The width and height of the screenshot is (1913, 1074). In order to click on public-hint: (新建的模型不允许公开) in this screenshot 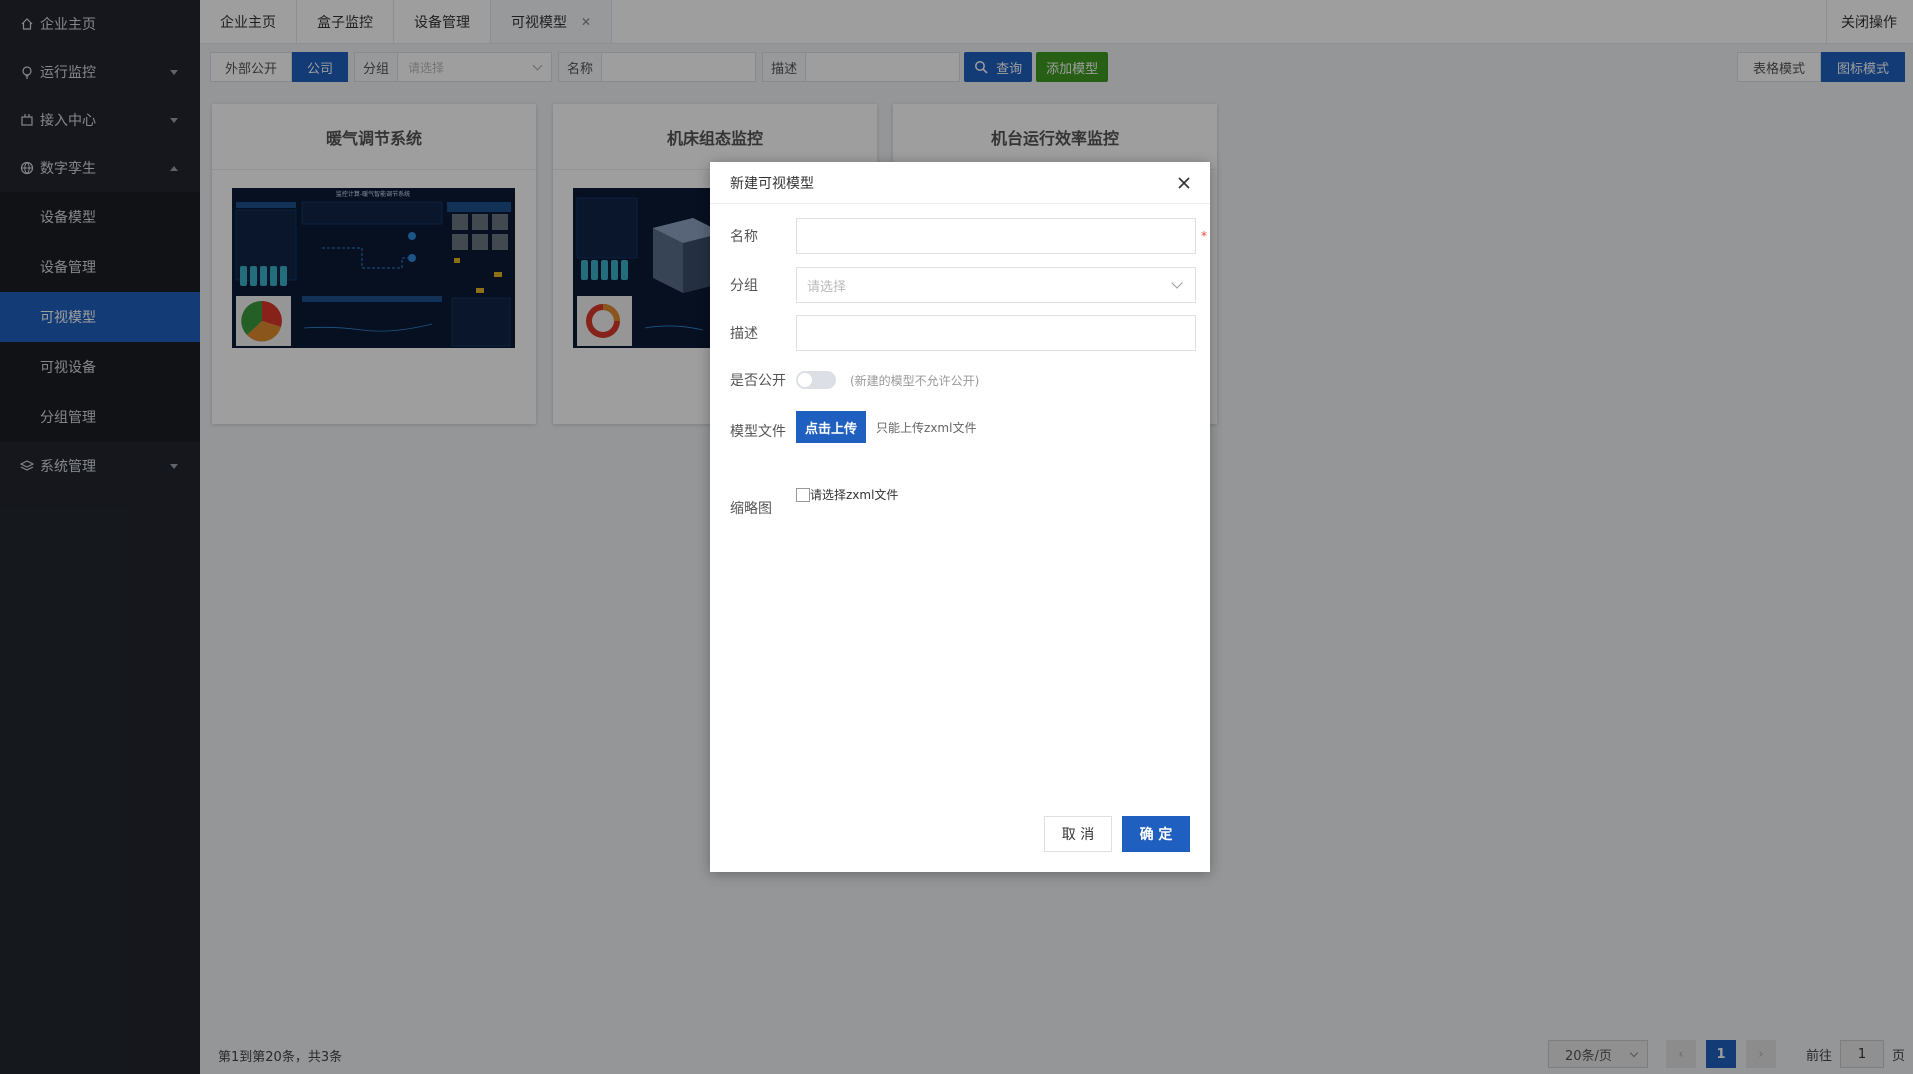, I will do `click(915, 380)`.